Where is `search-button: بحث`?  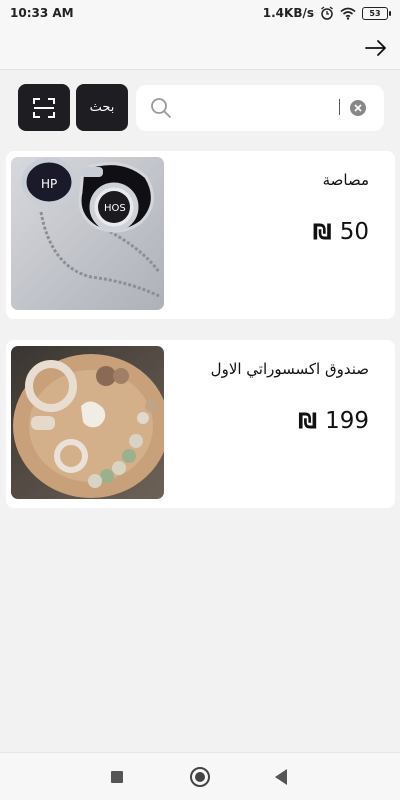 search-button: بحث is located at coordinates (102, 107).